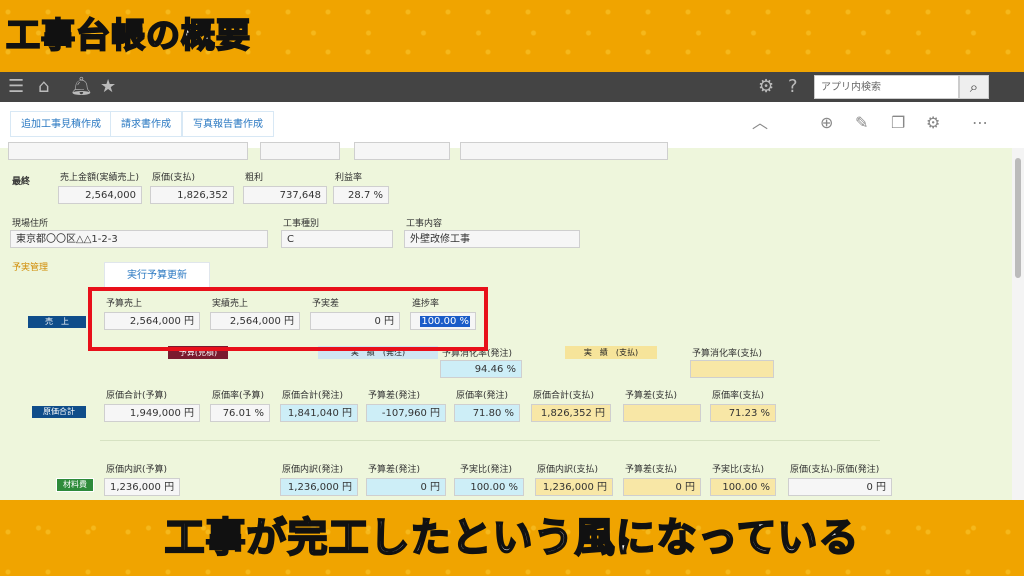 This screenshot has width=1024, height=576. Describe the element at coordinates (974, 87) in the screenshot. I see `search-icon: ⌕` at that location.